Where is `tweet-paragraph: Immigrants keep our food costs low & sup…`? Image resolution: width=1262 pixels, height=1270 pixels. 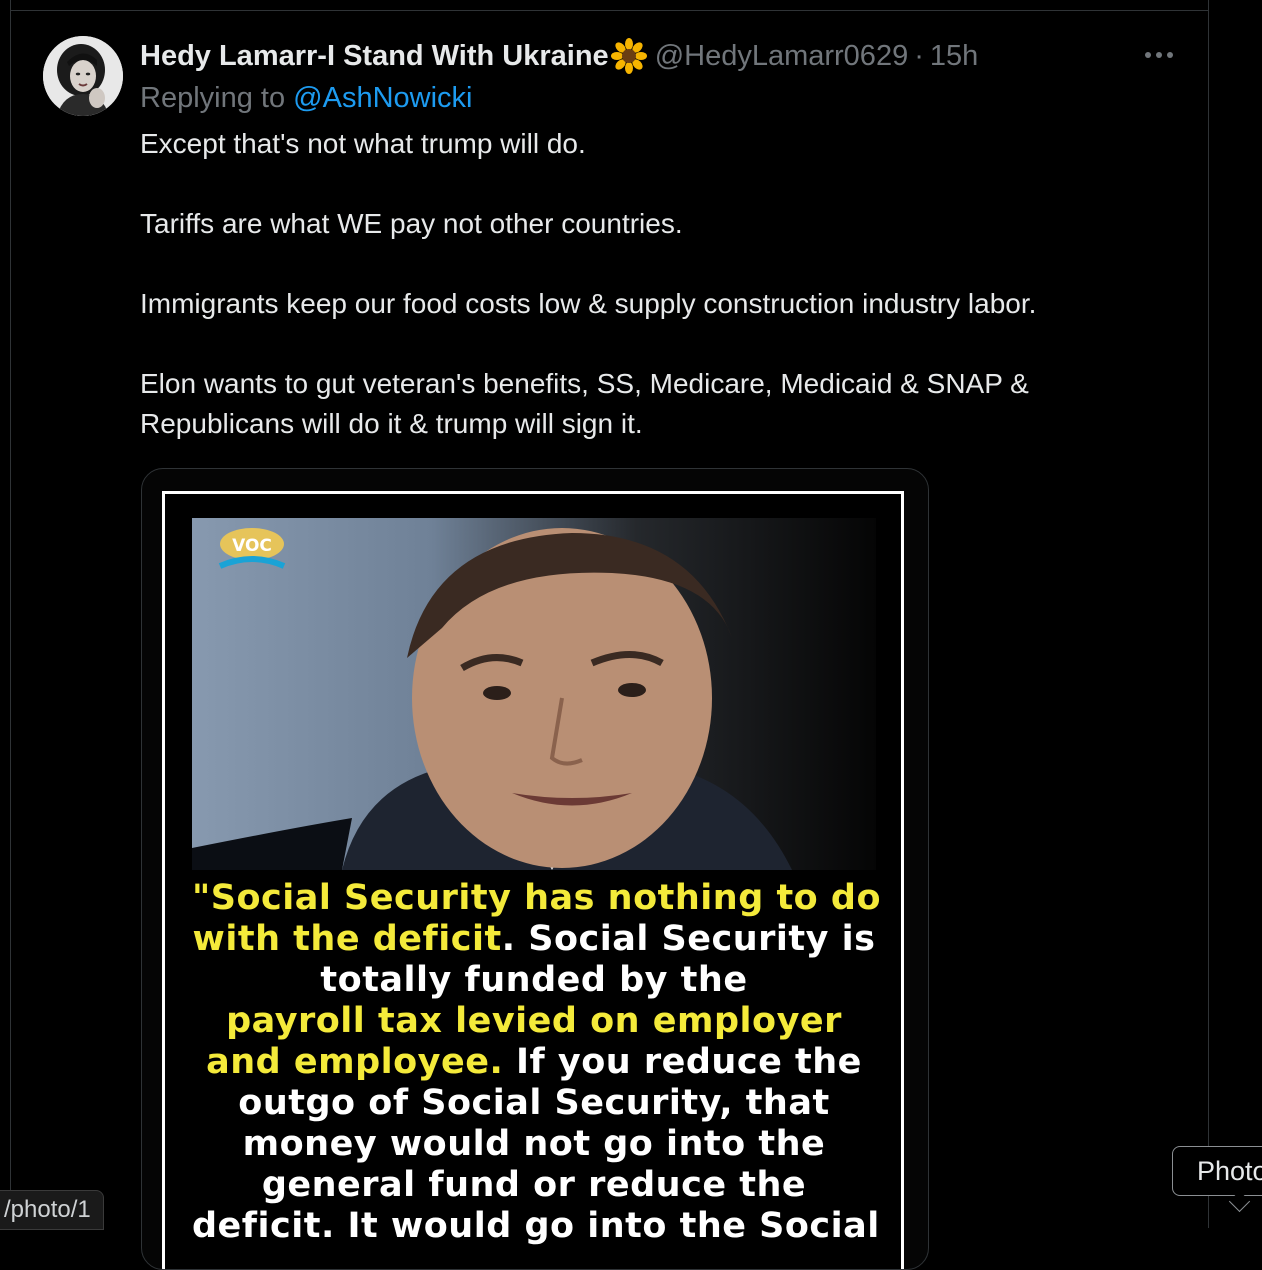
tweet-paragraph: Immigrants keep our food costs low & sup… is located at coordinates (588, 303).